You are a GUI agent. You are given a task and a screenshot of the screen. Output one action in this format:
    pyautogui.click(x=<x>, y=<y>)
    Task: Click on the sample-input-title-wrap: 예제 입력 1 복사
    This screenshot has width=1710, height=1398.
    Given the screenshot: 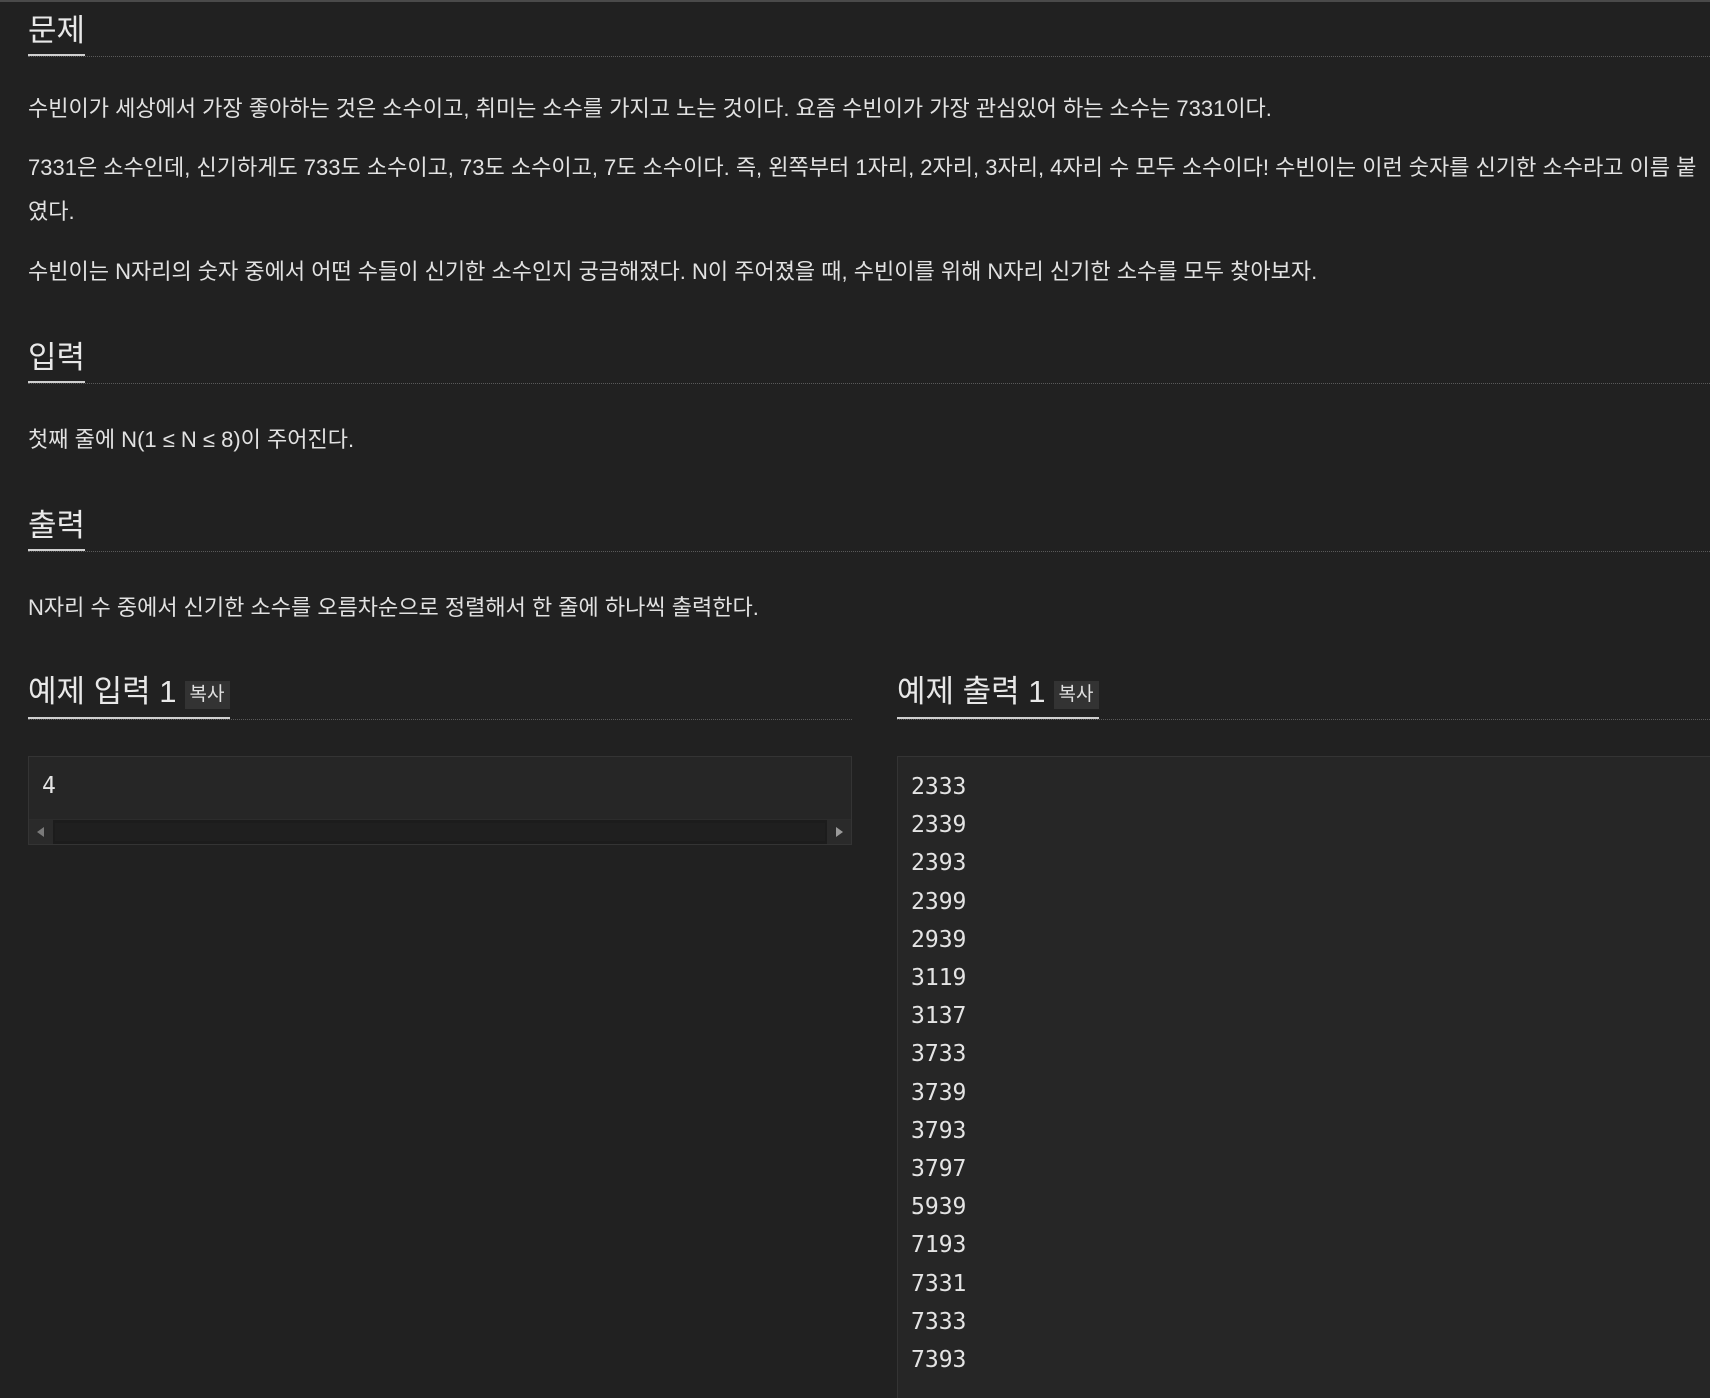 What is the action you would take?
    pyautogui.click(x=129, y=697)
    